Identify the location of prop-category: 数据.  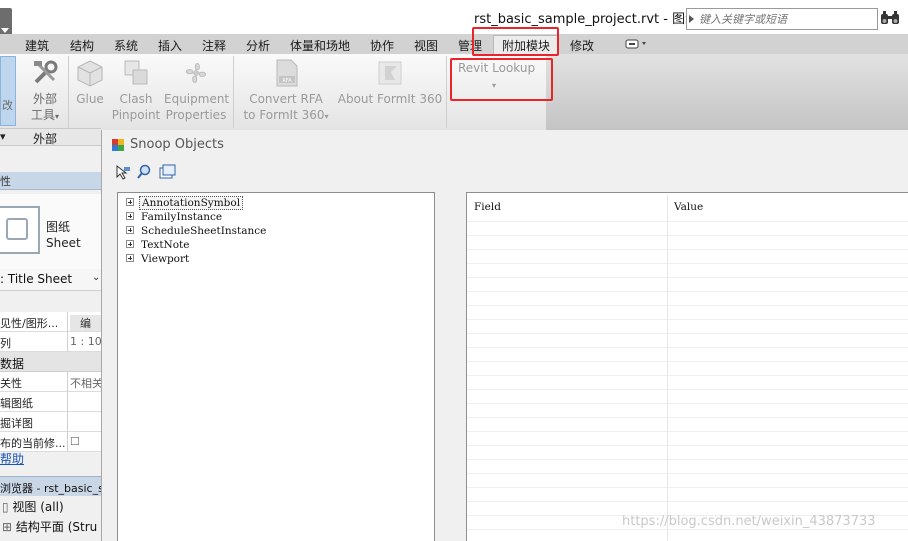
(50, 362).